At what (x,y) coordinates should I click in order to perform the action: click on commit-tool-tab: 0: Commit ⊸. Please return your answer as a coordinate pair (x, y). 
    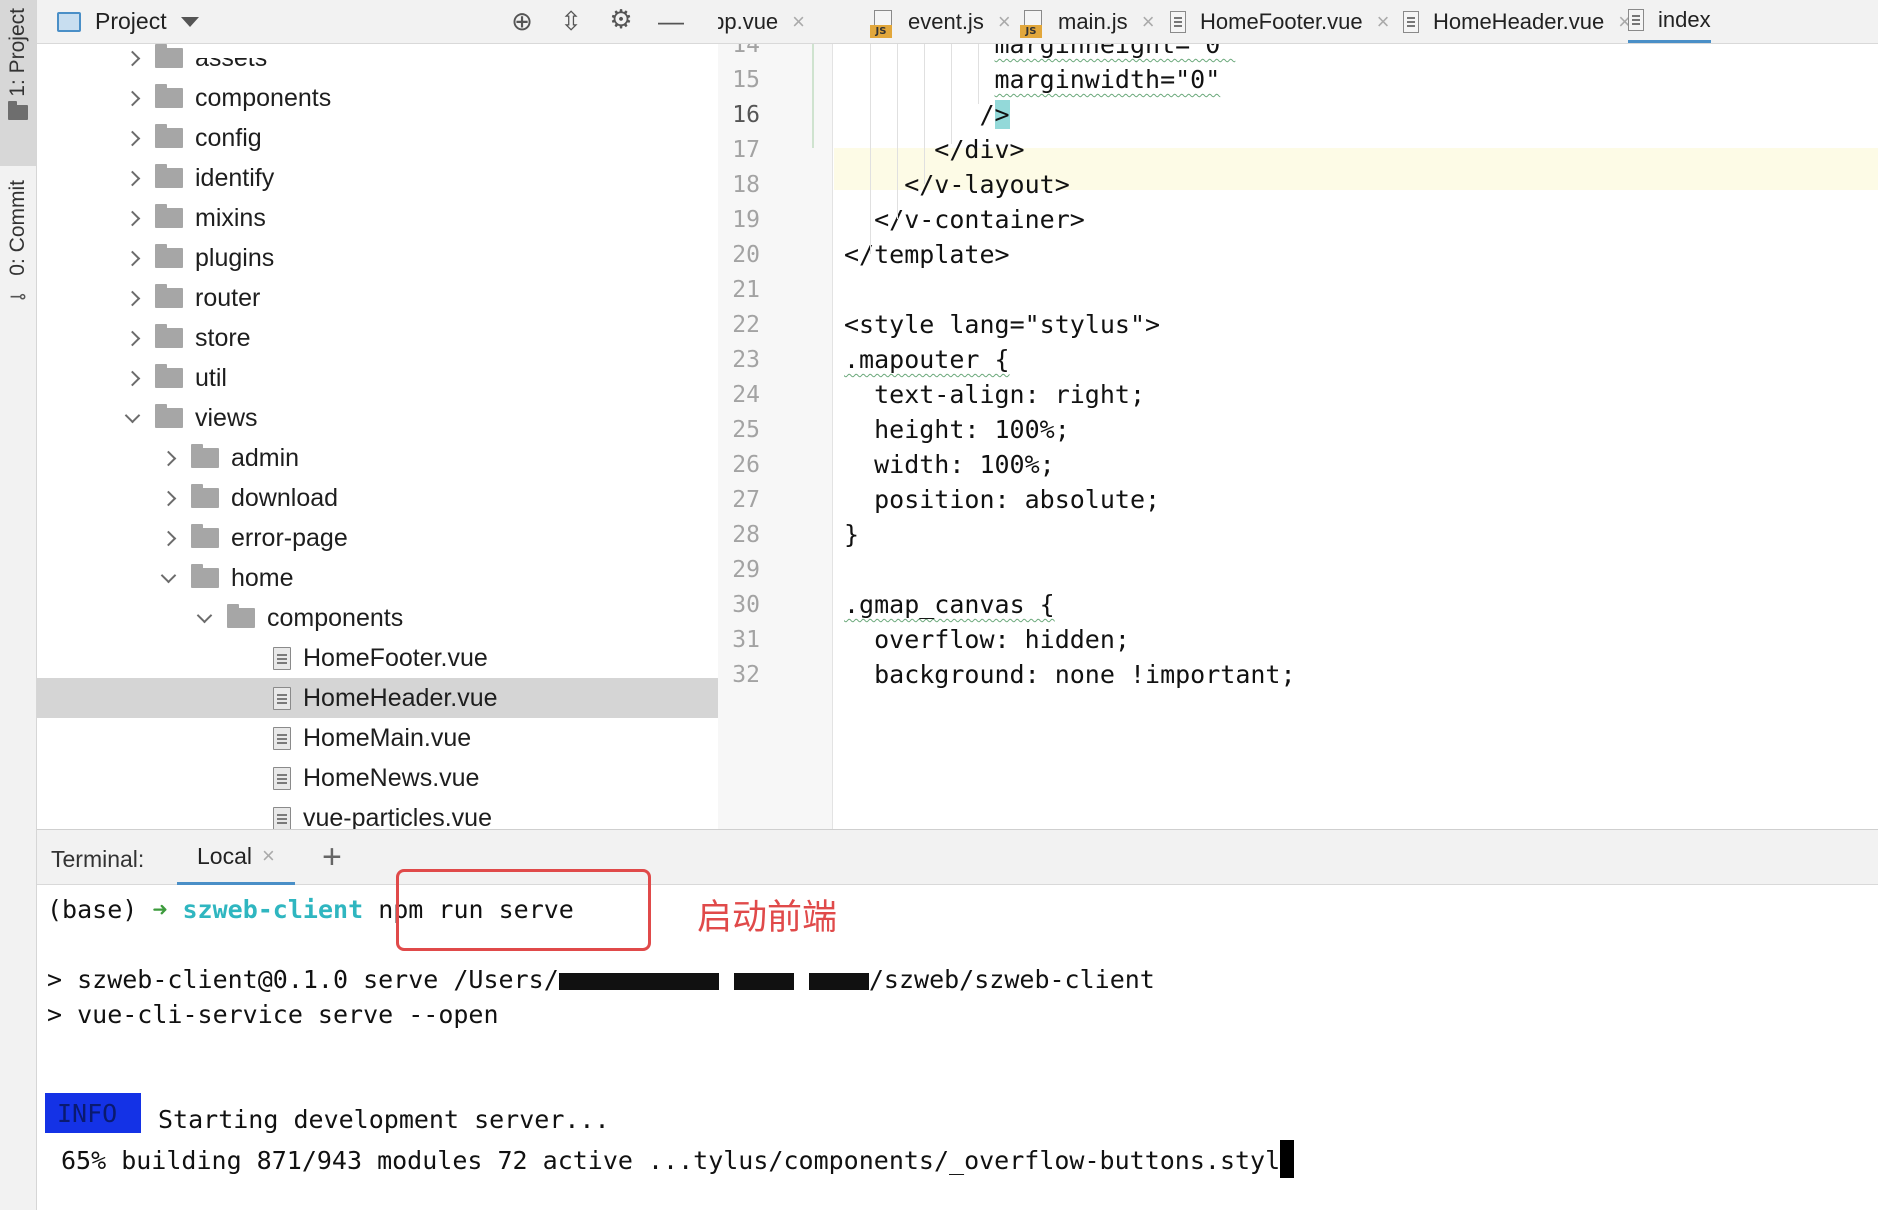
    Looking at the image, I should click on (18, 255).